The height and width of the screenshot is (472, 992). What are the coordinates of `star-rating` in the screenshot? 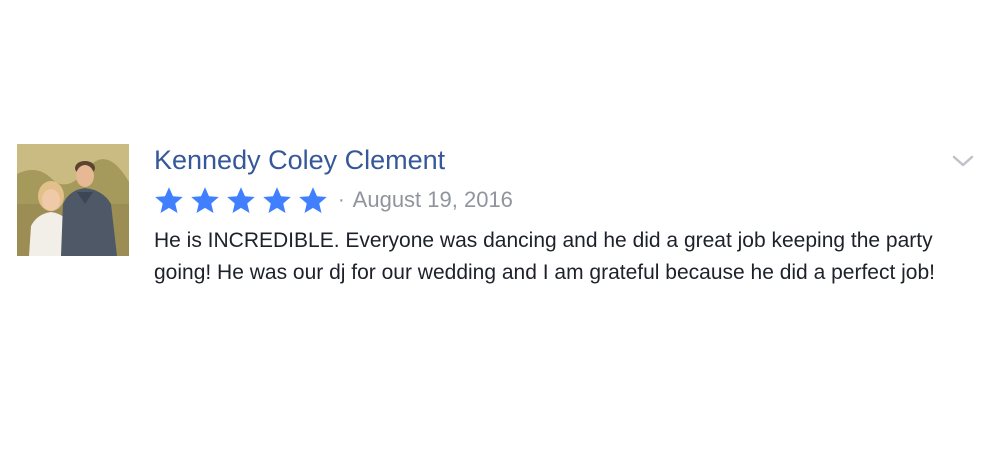 It's located at (244, 200).